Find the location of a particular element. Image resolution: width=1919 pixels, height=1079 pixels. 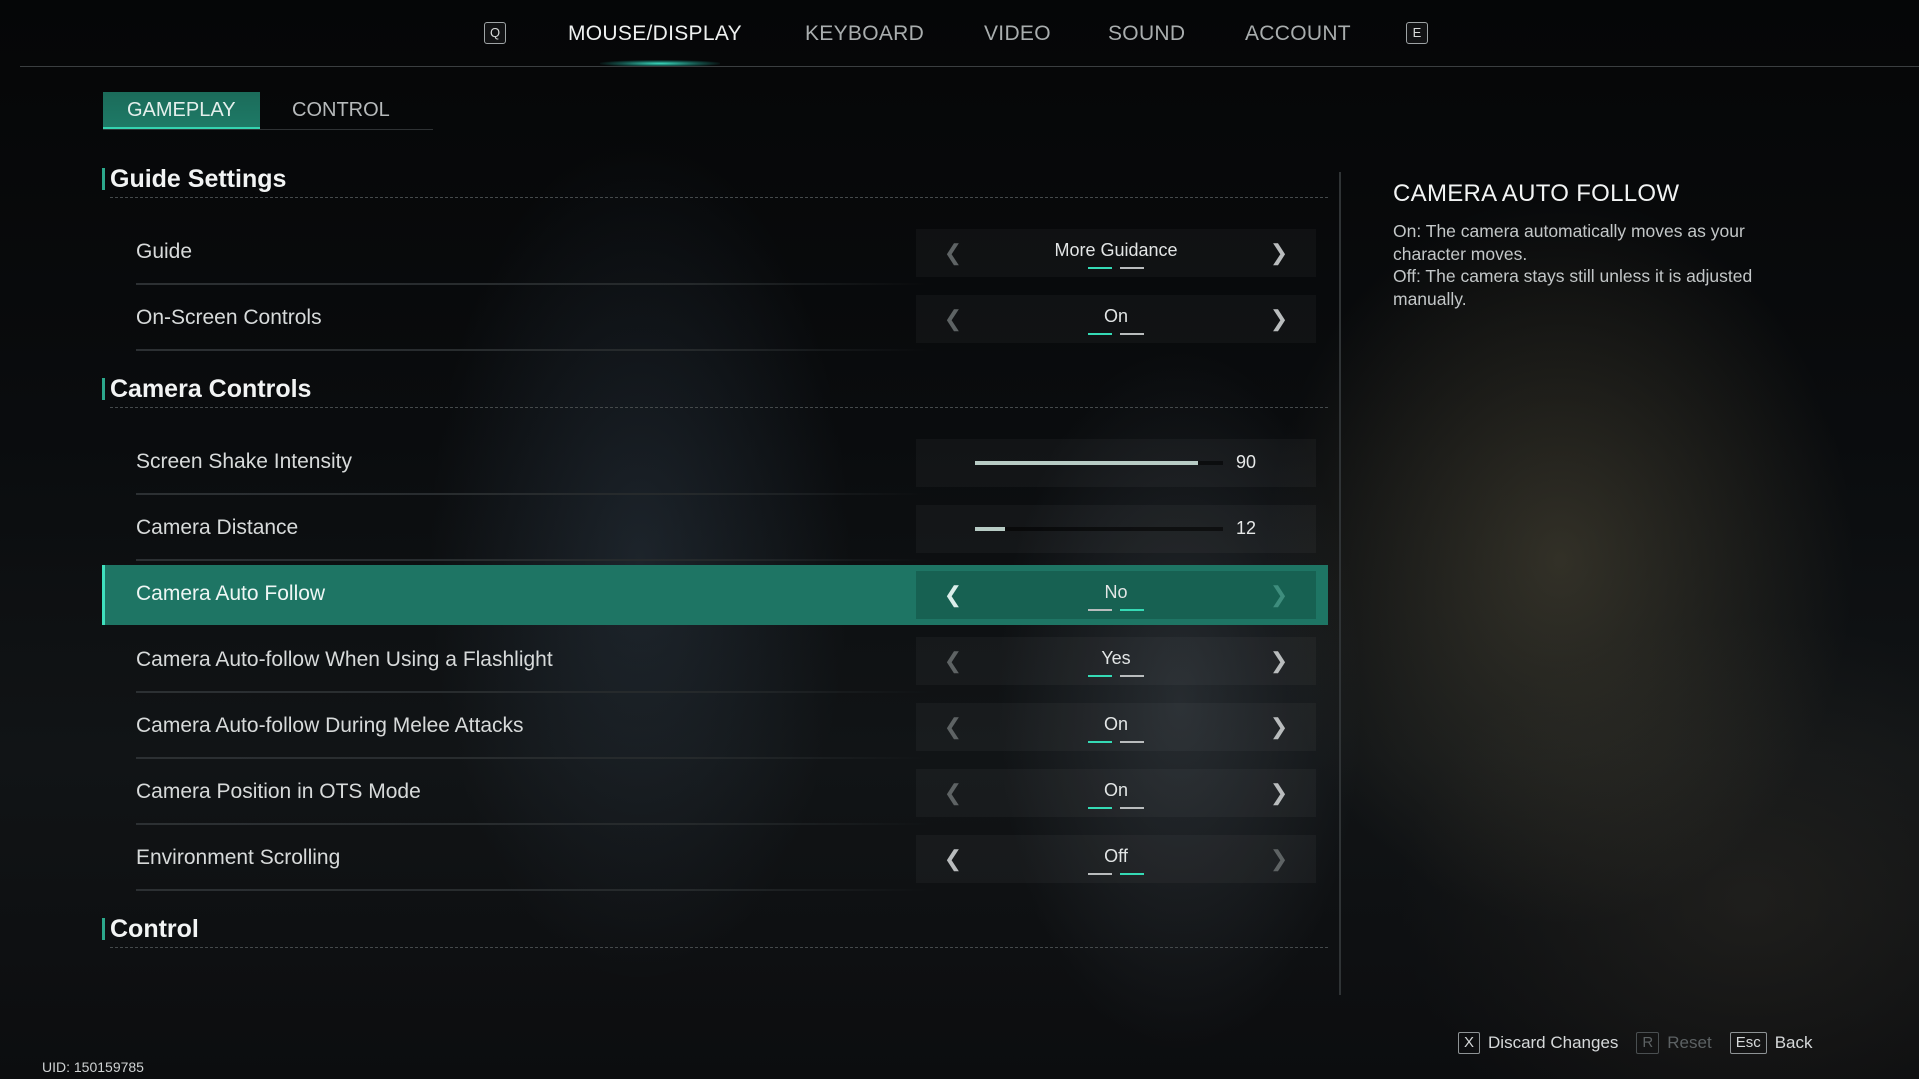

tab-keyboard: KEYBOARD is located at coordinates (864, 34).